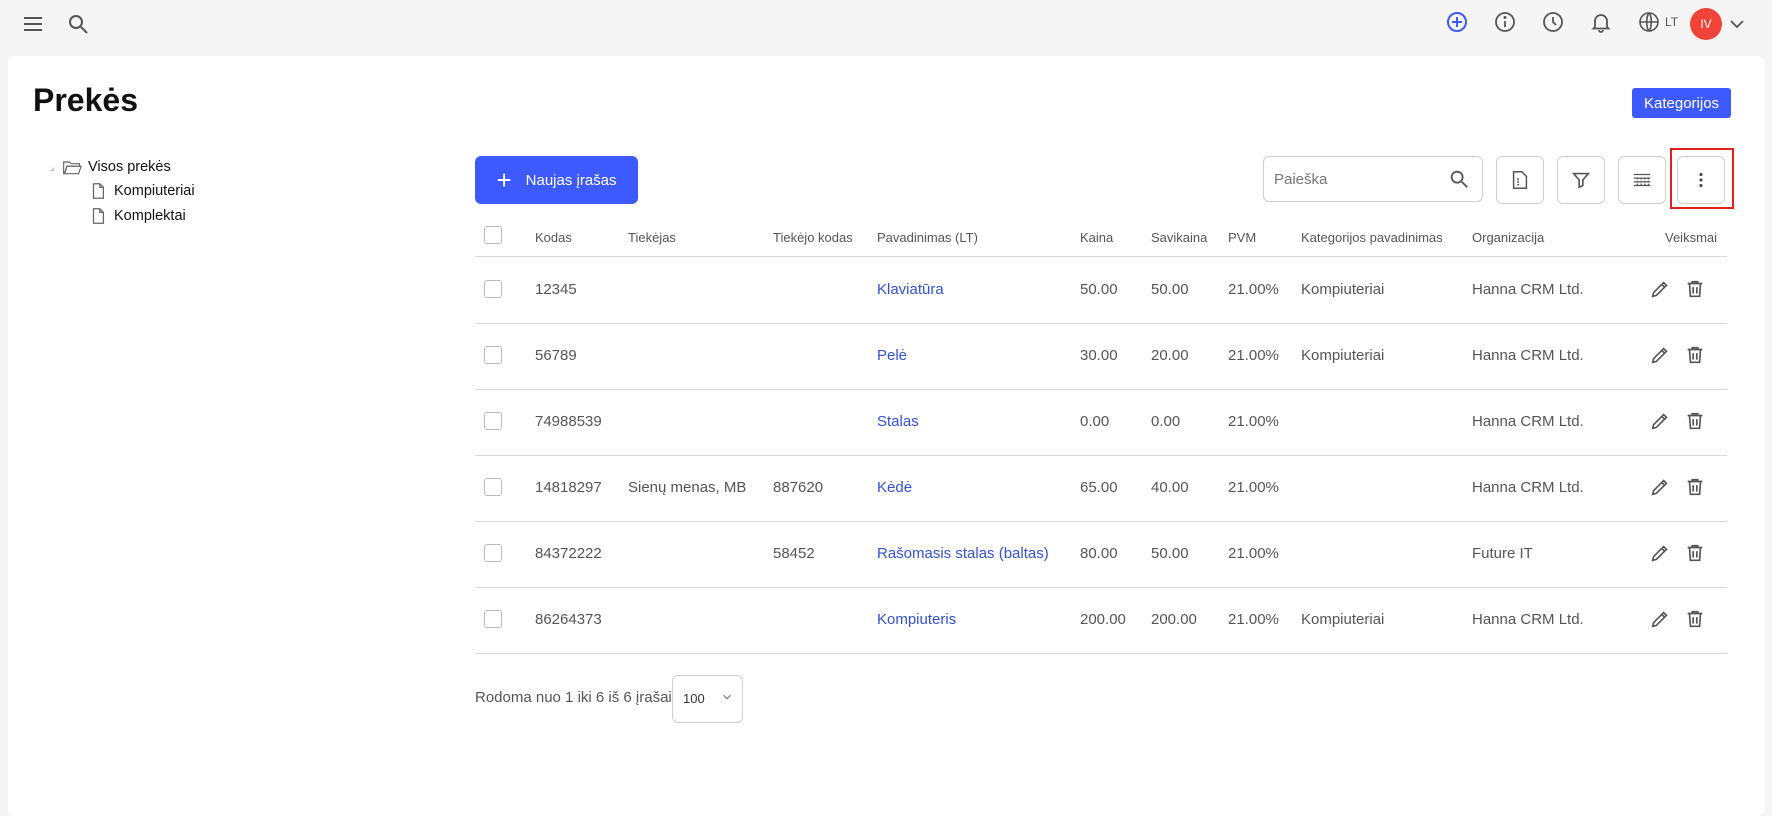 This screenshot has width=1772, height=816. I want to click on new-record-label: Naujas įrašas, so click(571, 180).